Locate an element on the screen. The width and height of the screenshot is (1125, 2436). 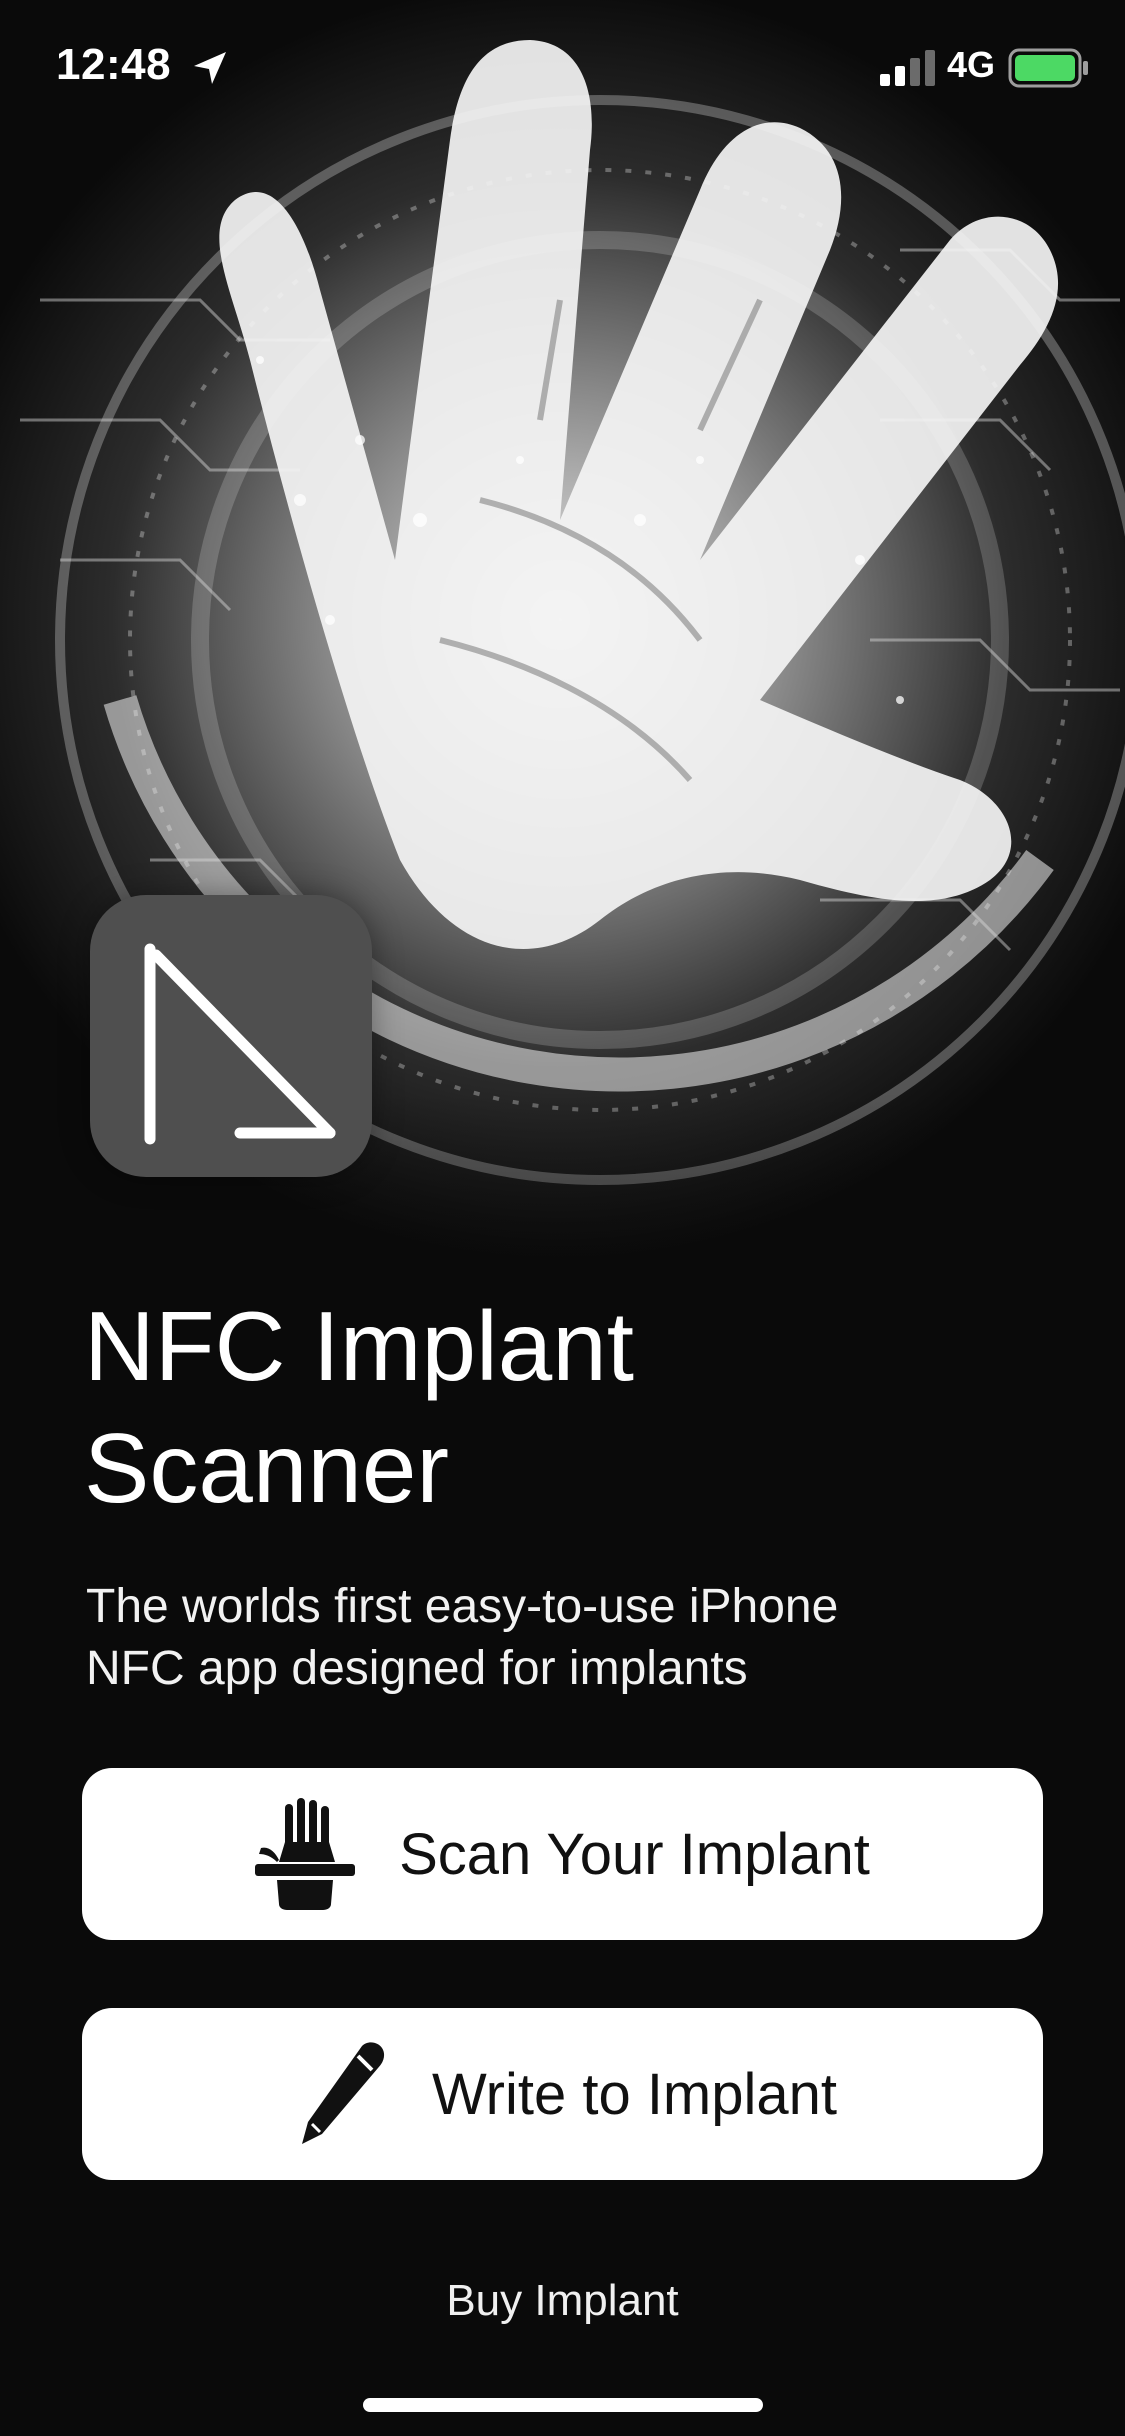
status-bar: 12:48 4G is located at coordinates (562, 65).